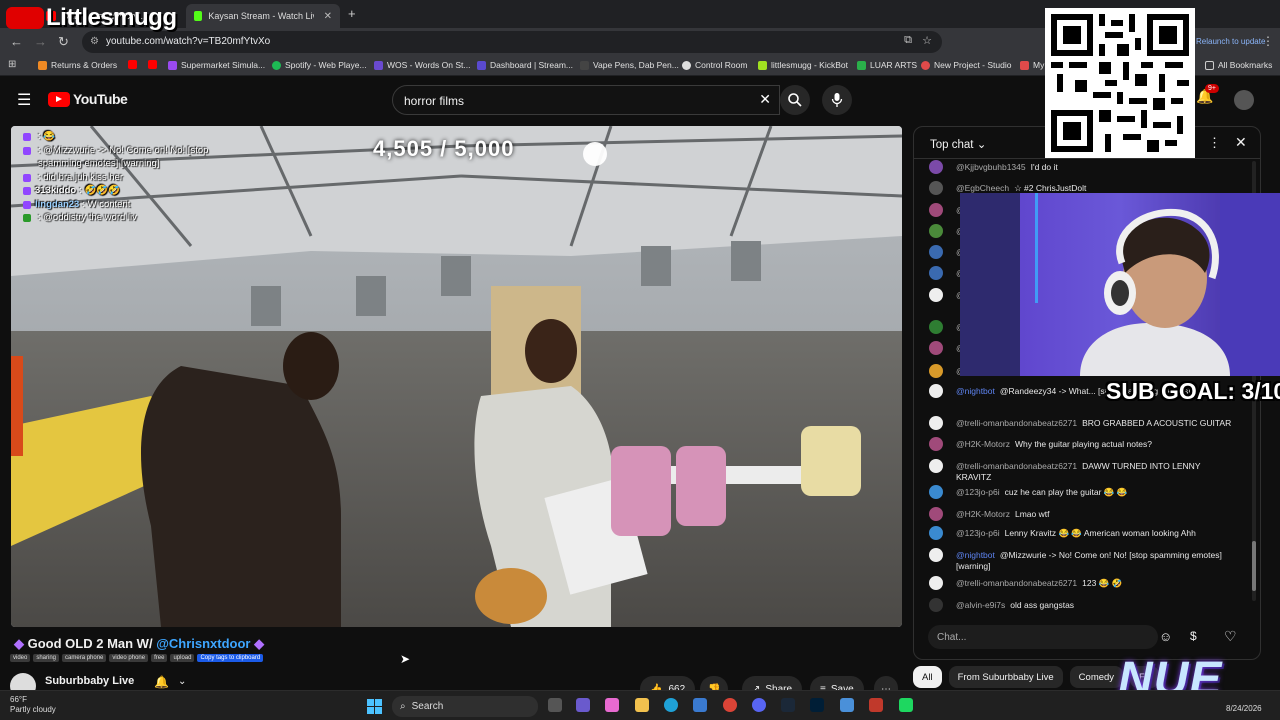  Describe the element at coordinates (980, 605) in the screenshot. I see `chat-author: @alvin-e9i7s` at that location.